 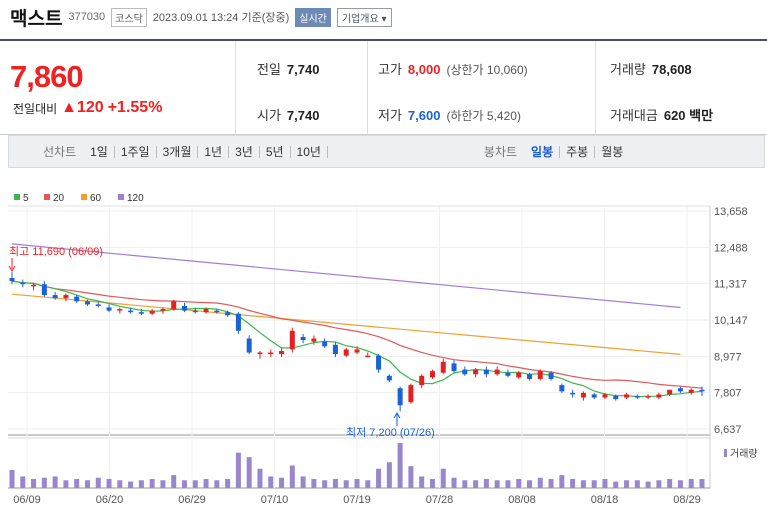 I want to click on change-line: 전일대비 ▲120 +1.55%, so click(x=87, y=108).